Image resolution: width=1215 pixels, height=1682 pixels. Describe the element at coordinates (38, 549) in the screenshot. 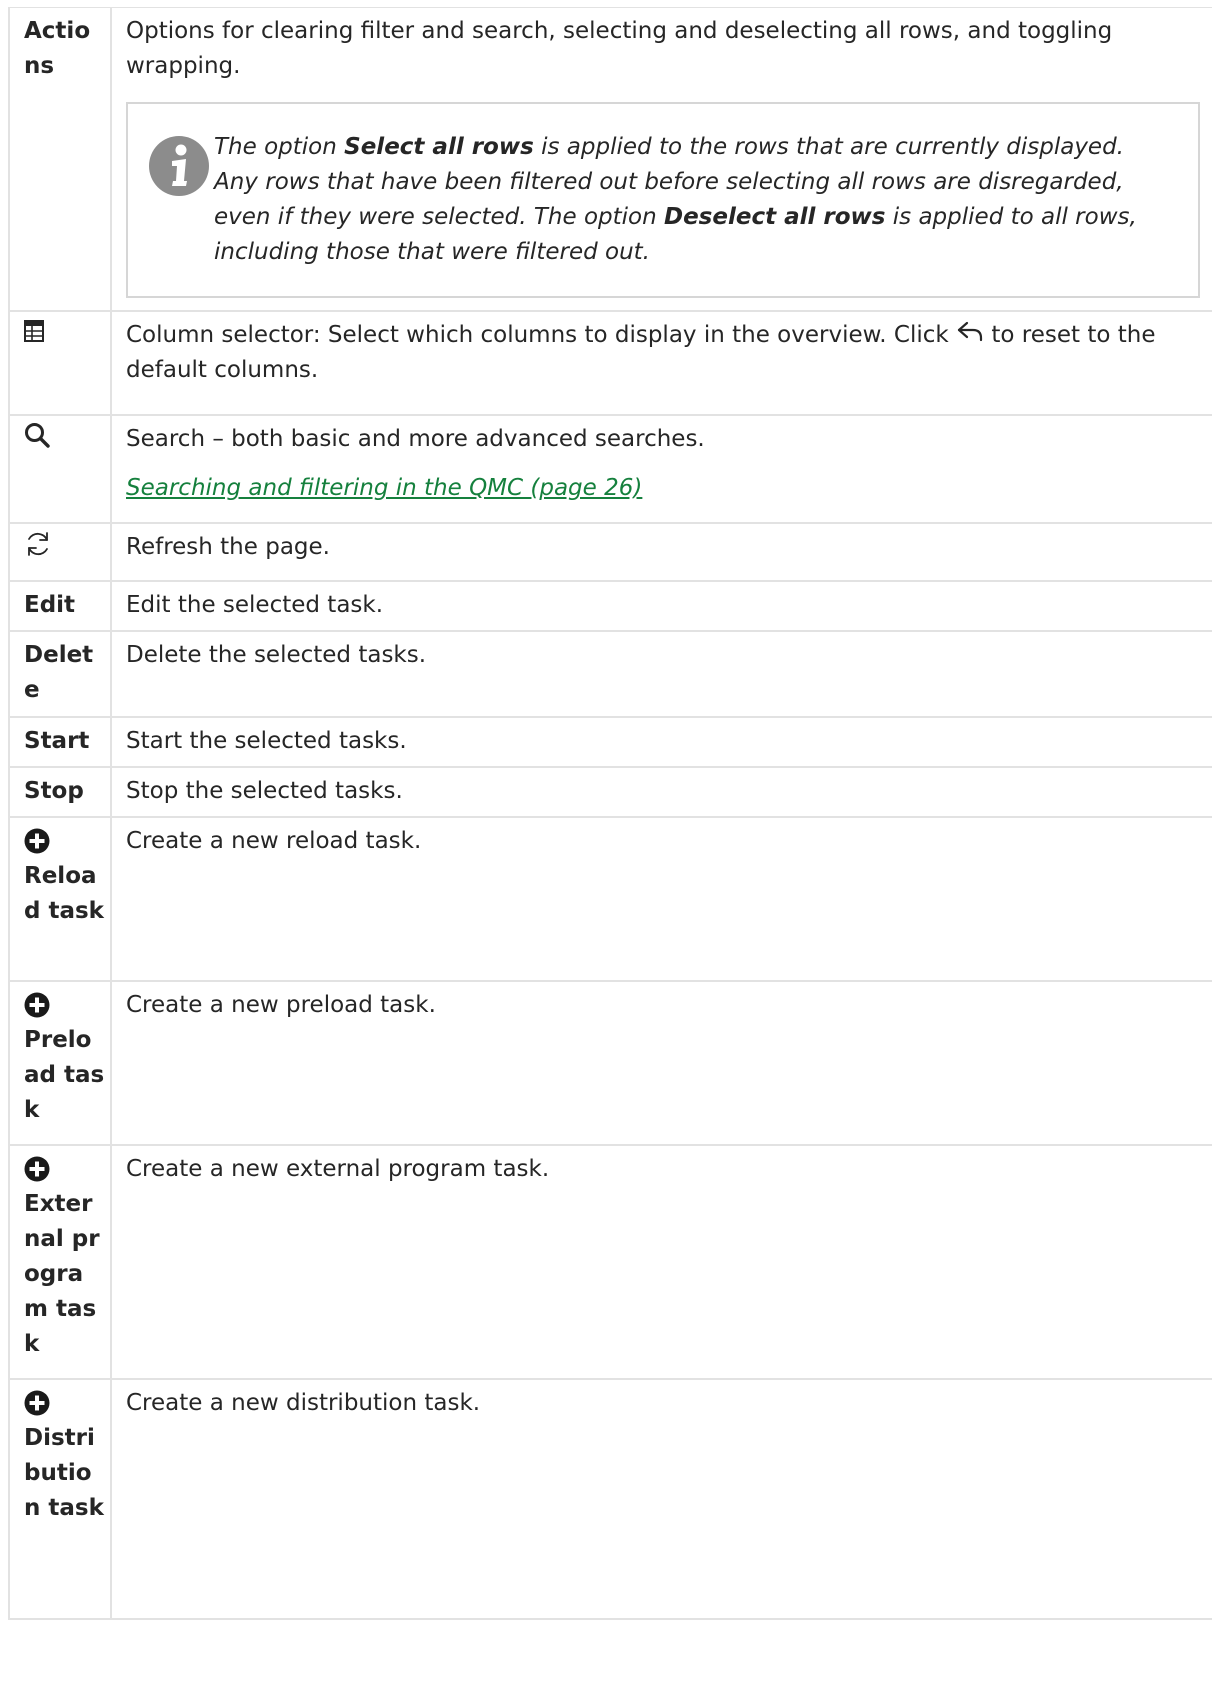

I see `refresh-icon` at that location.